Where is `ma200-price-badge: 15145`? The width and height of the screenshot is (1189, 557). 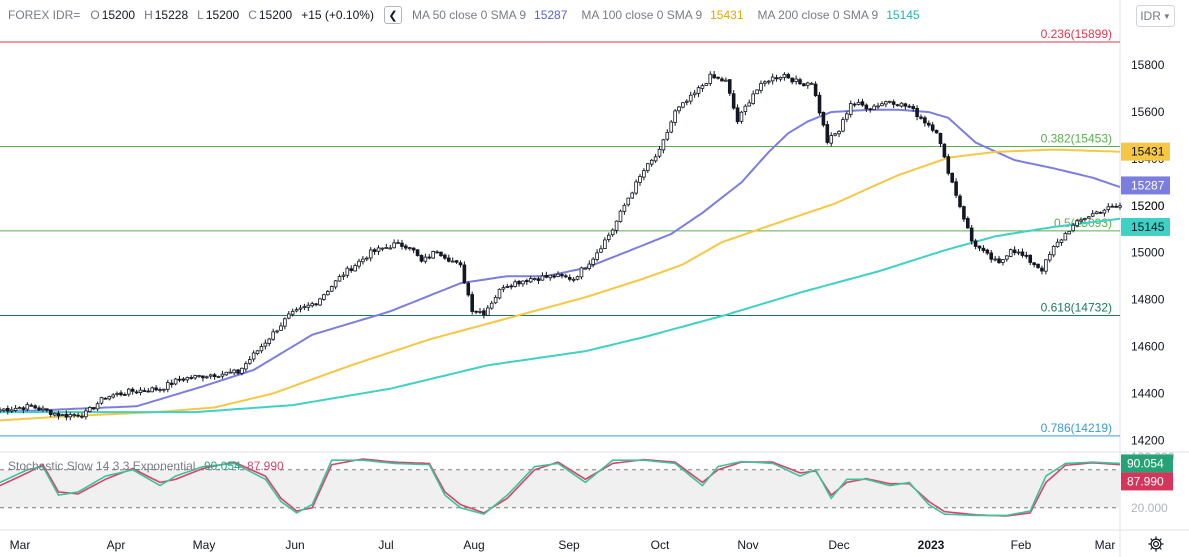 ma200-price-badge: 15145 is located at coordinates (1148, 227).